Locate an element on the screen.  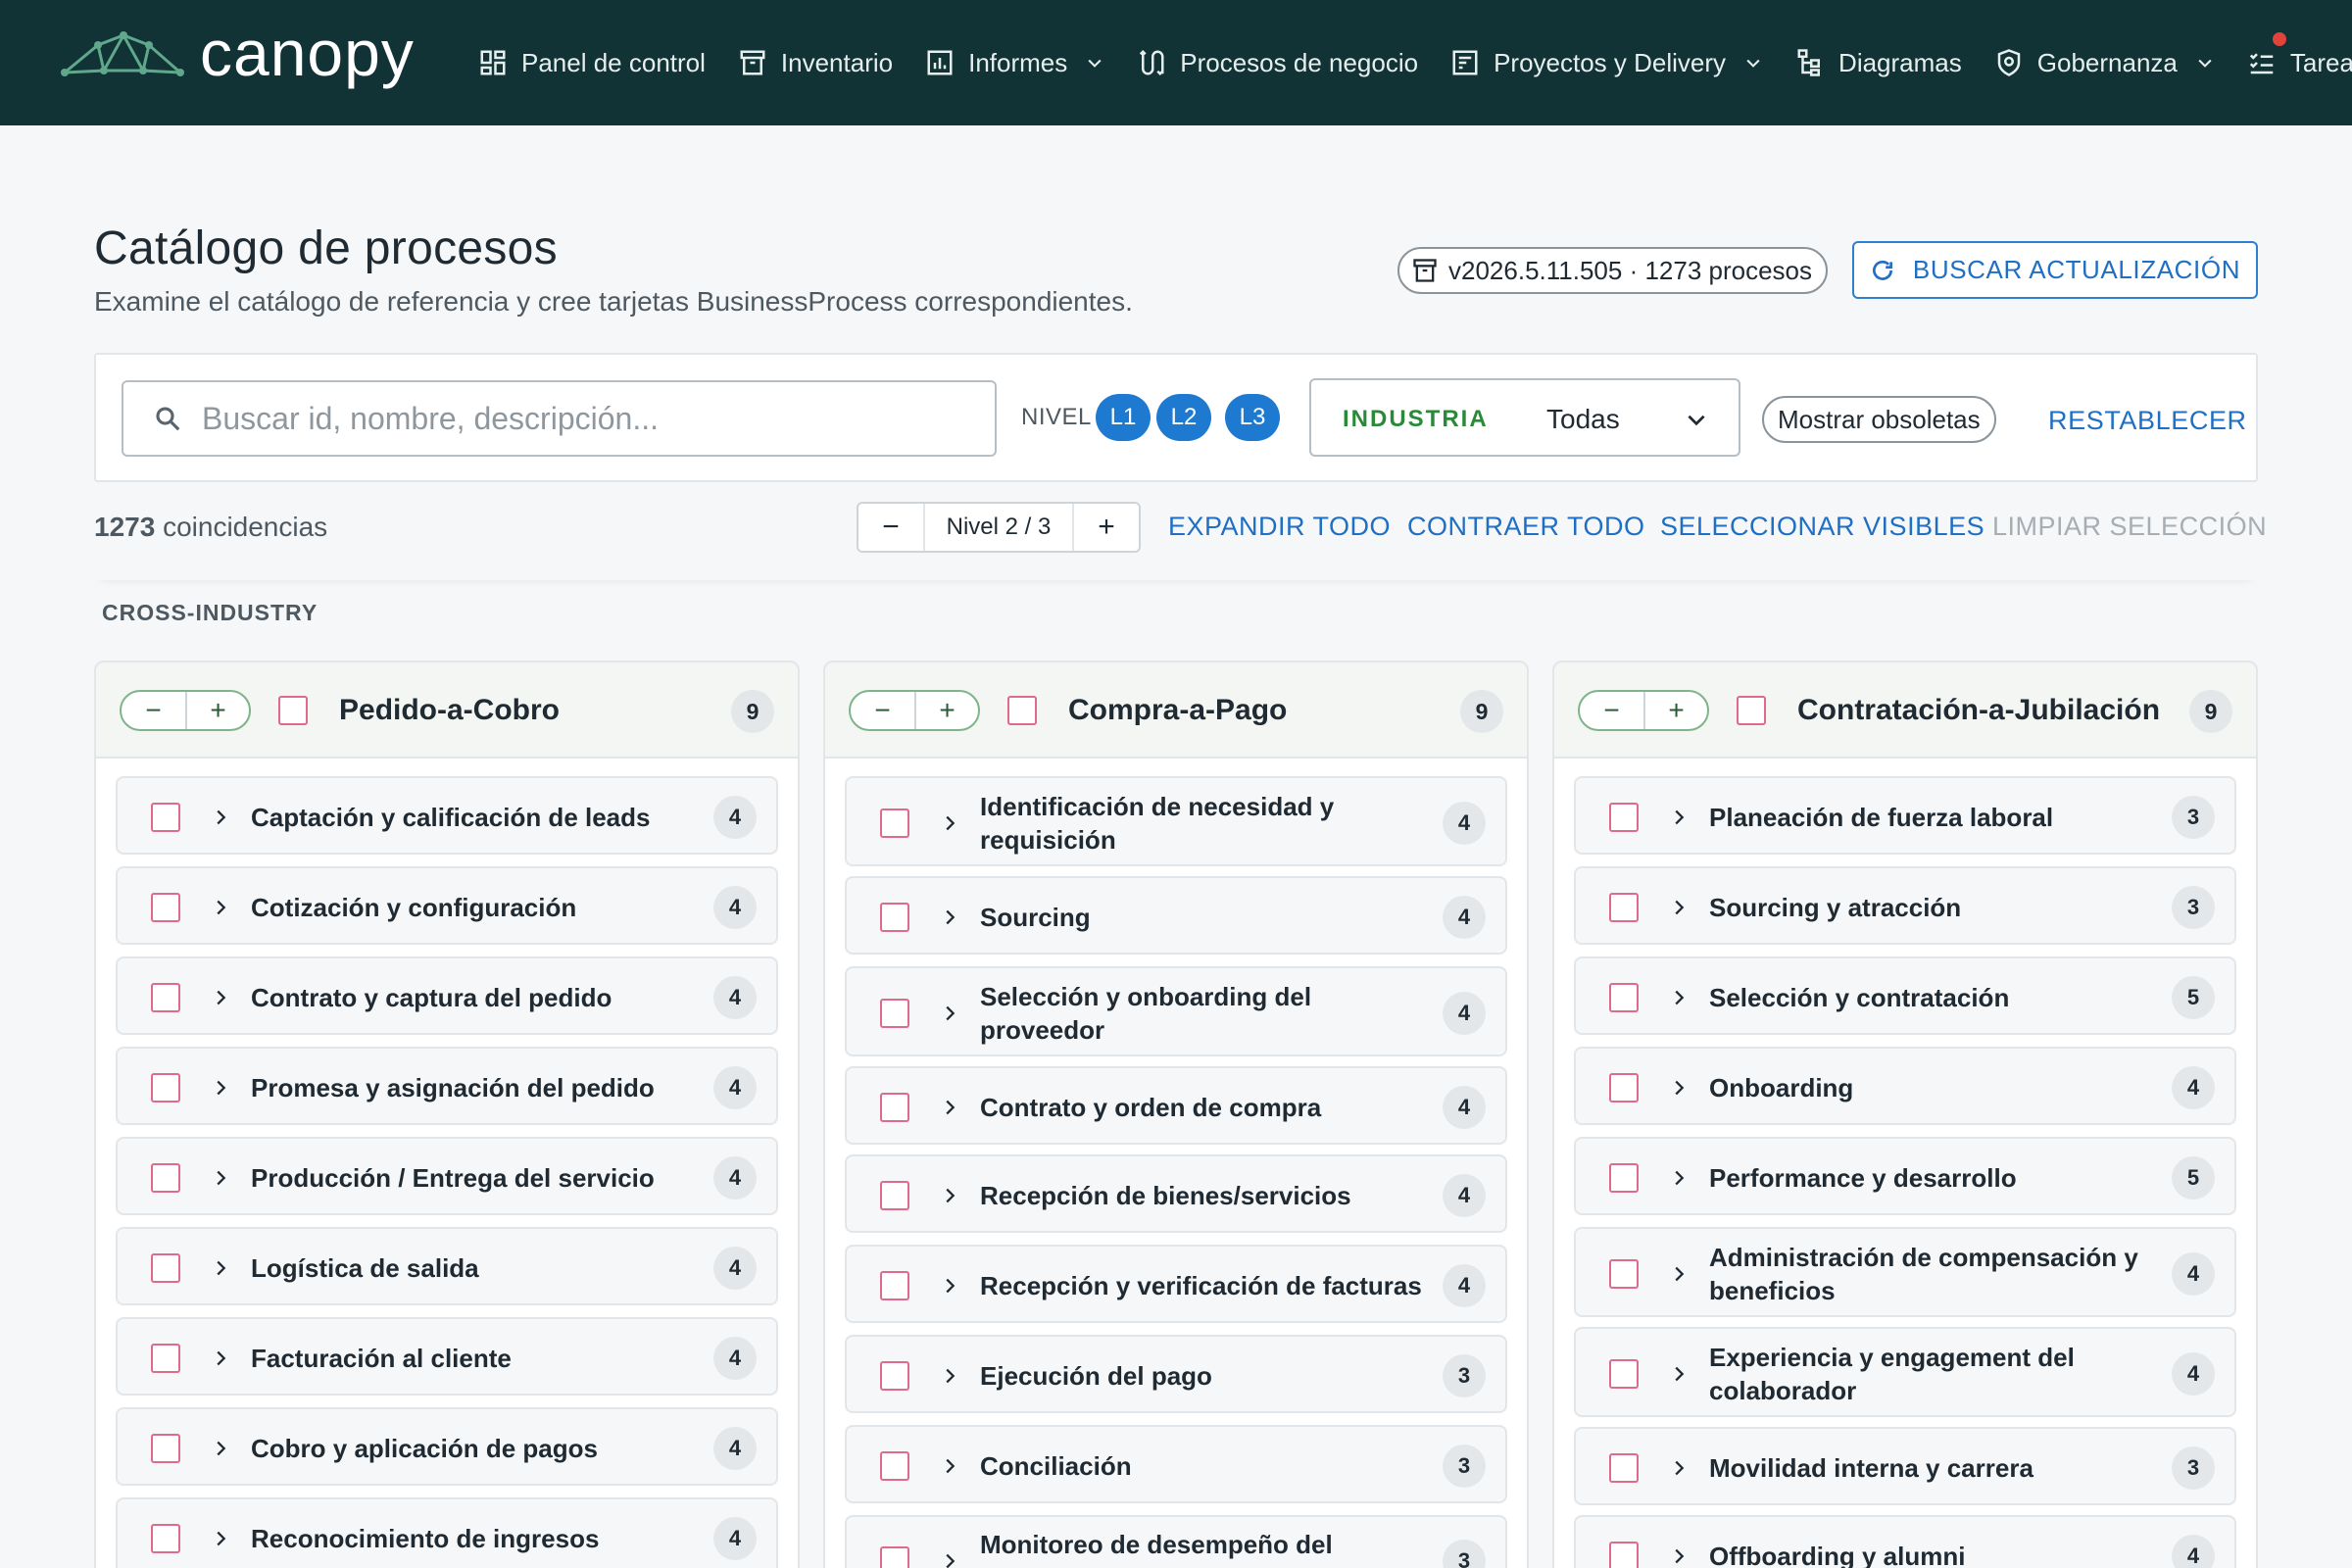
process-item: Selección y onboarding del proveedor 4 is located at coordinates (1176, 1011).